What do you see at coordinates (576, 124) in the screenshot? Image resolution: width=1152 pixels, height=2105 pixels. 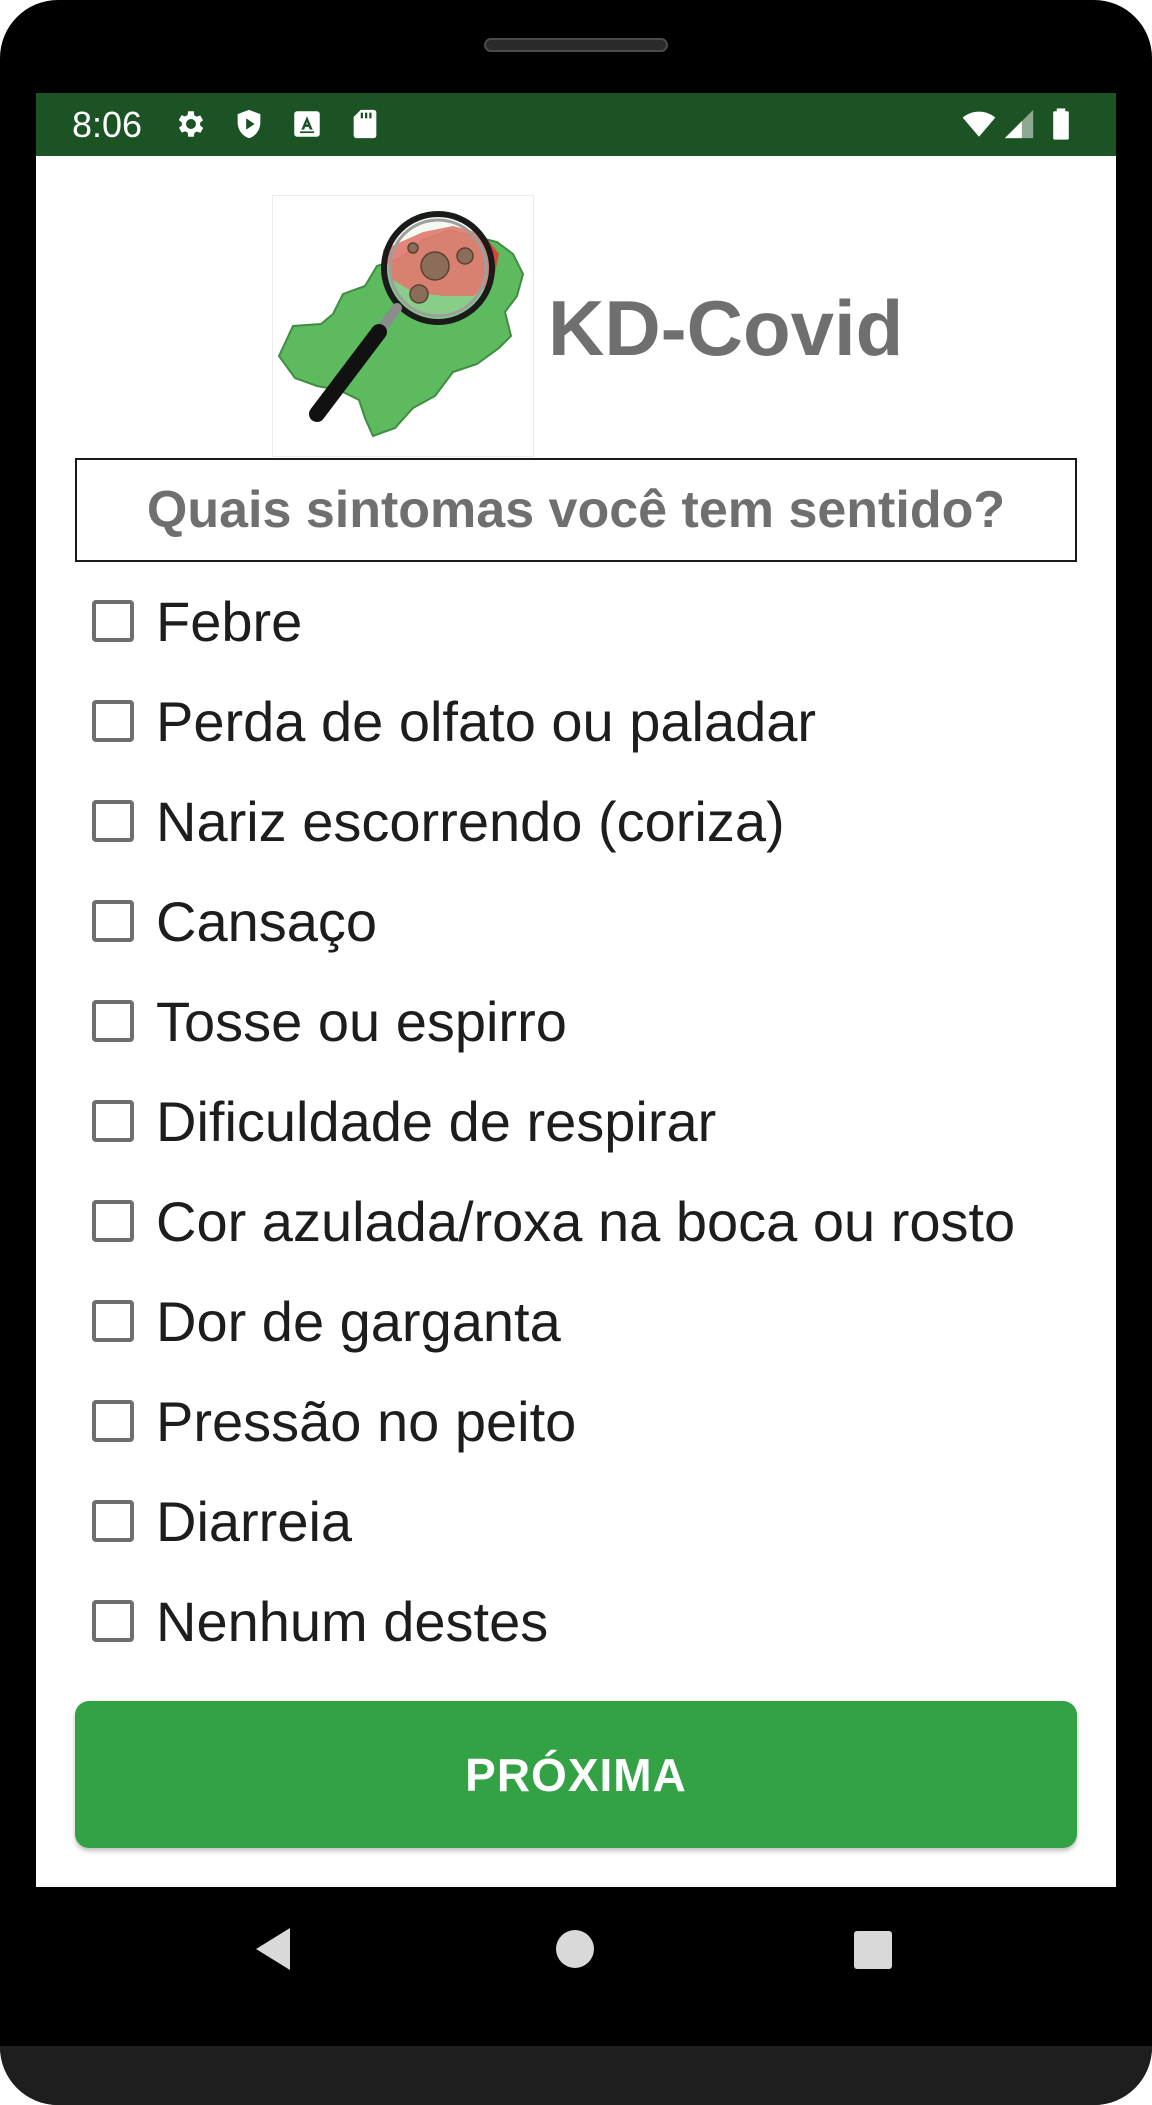 I see `status-bar: 8:06` at bounding box center [576, 124].